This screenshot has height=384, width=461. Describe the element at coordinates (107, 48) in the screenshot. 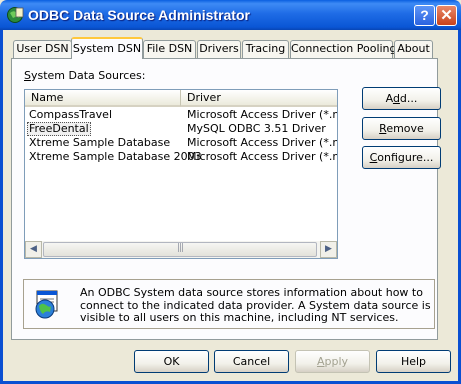

I see `tab-system-dsn: System DSN` at that location.